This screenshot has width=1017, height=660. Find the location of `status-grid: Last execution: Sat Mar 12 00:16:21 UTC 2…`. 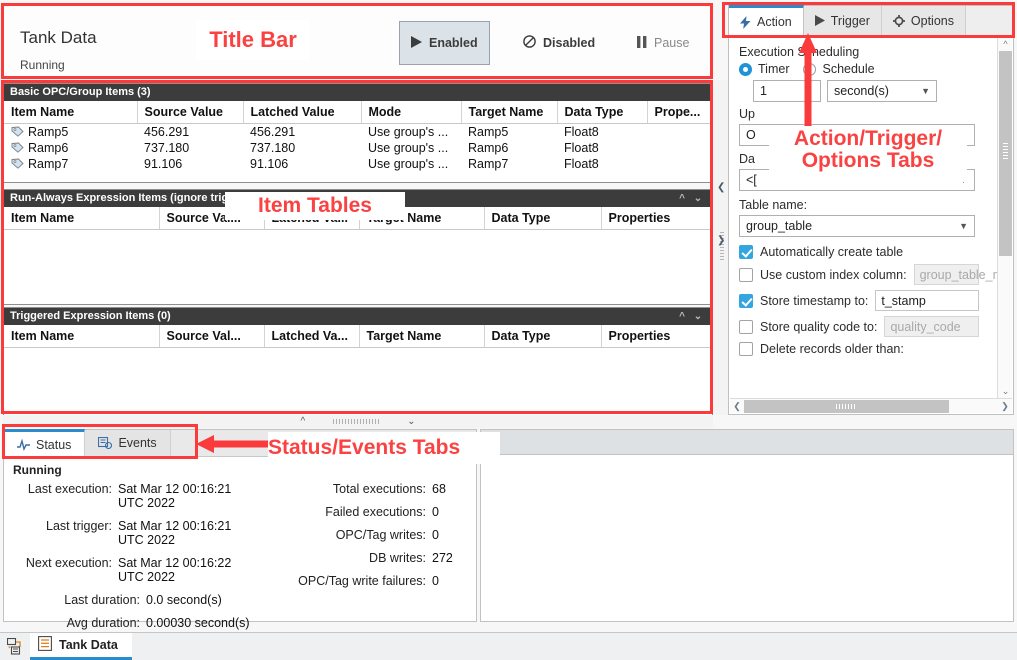

status-grid: Last execution: Sat Mar 12 00:16:21 UTC 2… is located at coordinates (240, 556).